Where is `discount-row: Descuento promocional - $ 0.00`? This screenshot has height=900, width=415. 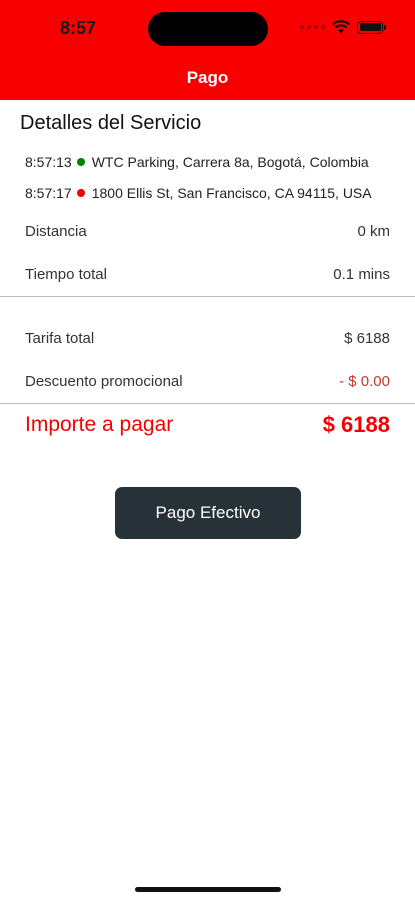
discount-row: Descuento promocional - $ 0.00 is located at coordinates (207, 381).